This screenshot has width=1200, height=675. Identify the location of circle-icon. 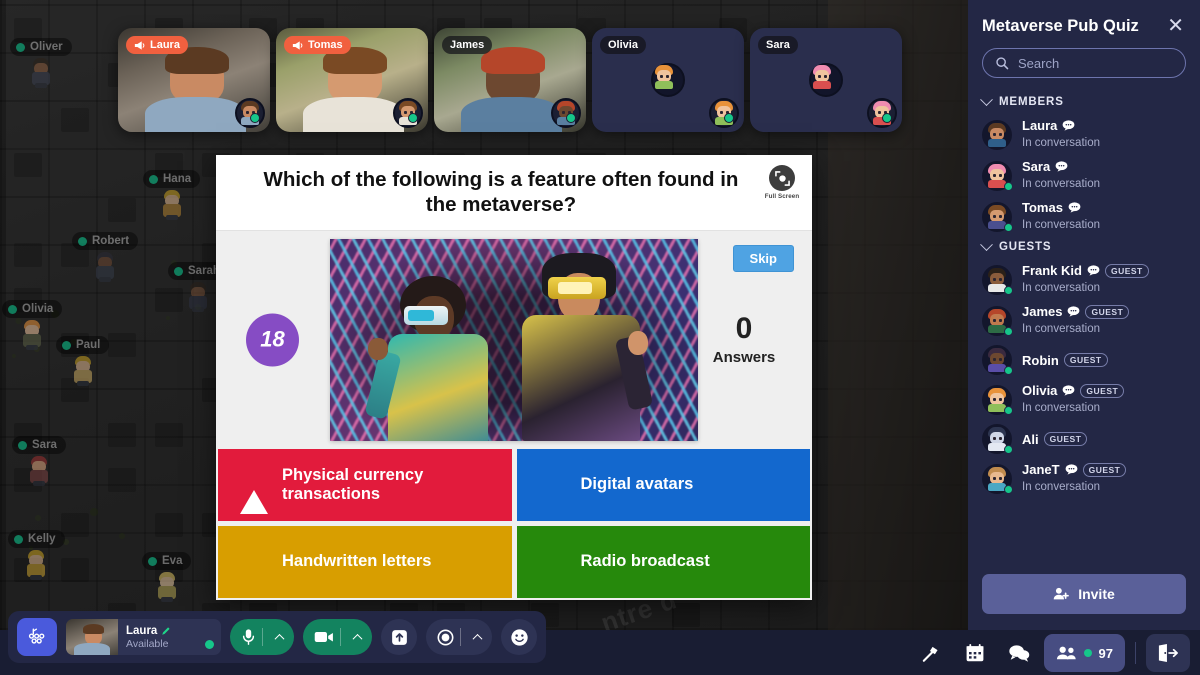
(253, 562).